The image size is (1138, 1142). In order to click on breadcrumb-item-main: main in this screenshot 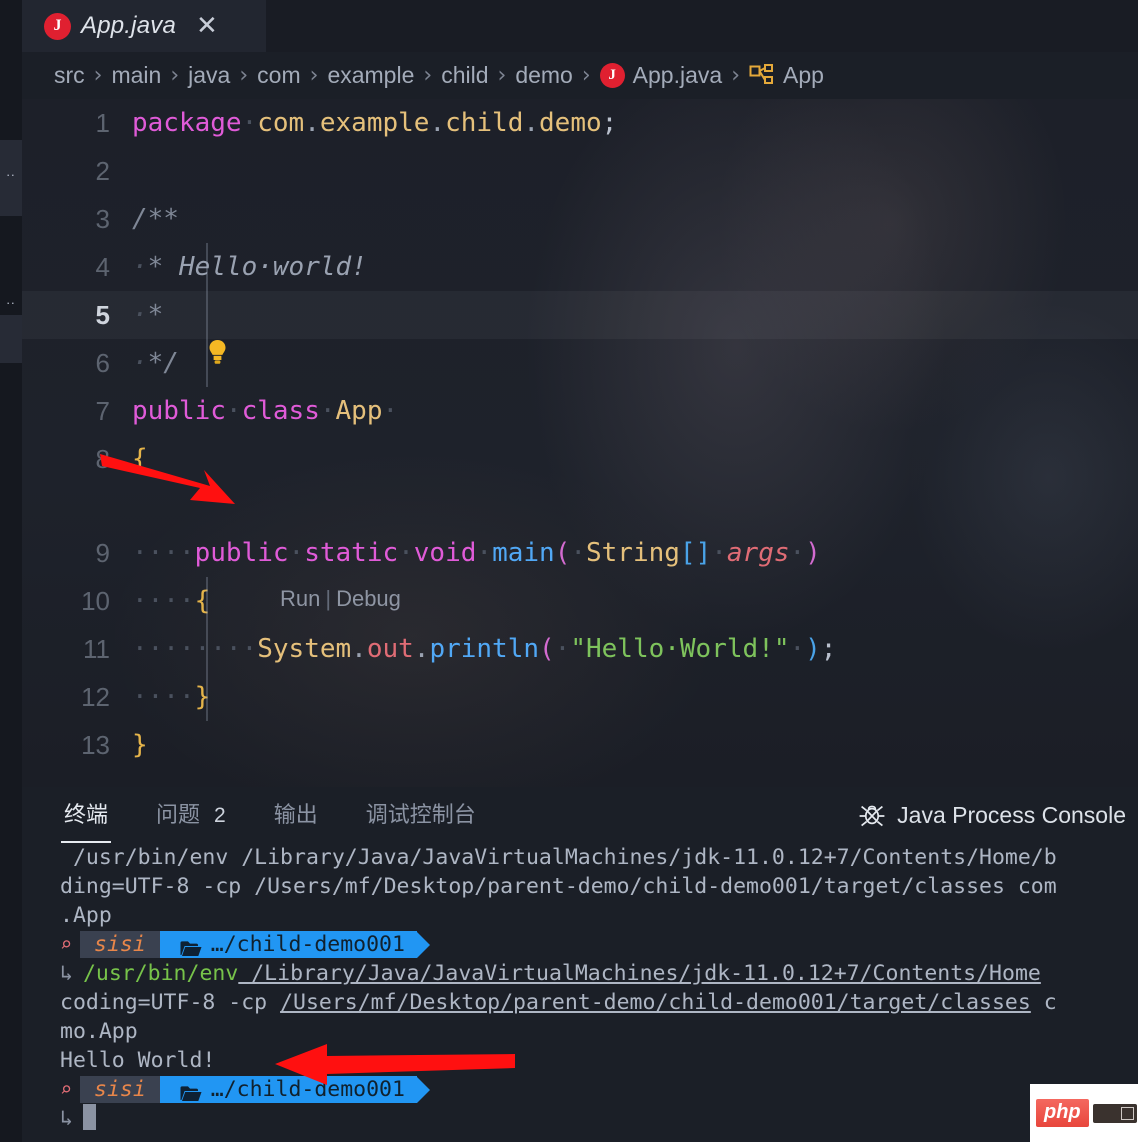, I will do `click(136, 75)`.